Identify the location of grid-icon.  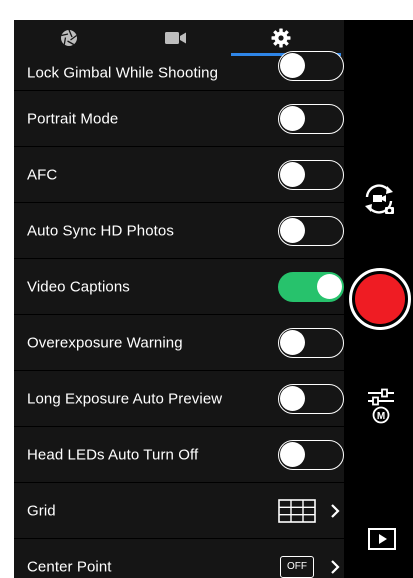
(297, 510).